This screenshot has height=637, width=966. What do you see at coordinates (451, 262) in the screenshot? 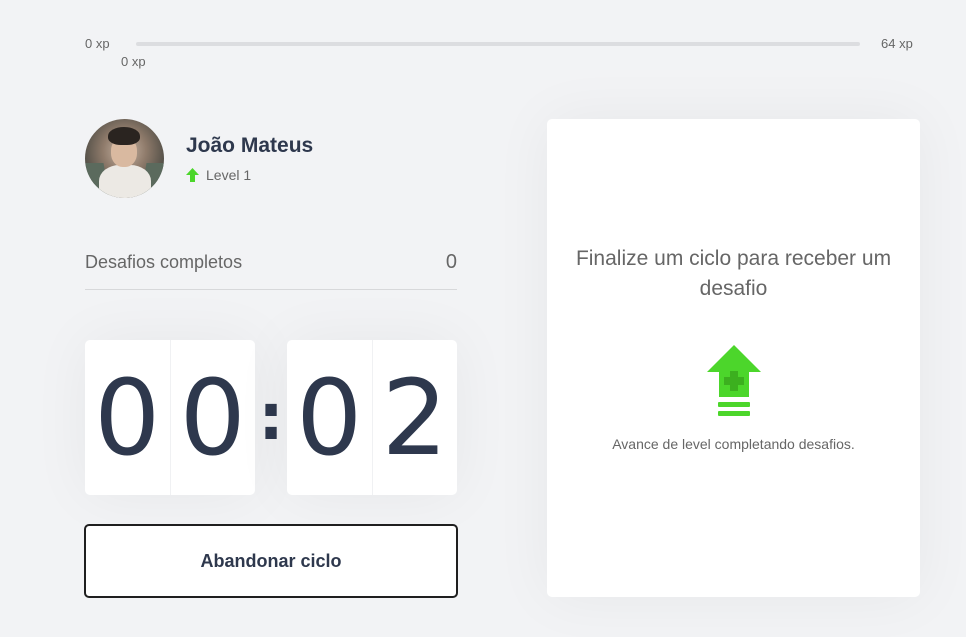
I see `completed-challenges-value: 0` at bounding box center [451, 262].